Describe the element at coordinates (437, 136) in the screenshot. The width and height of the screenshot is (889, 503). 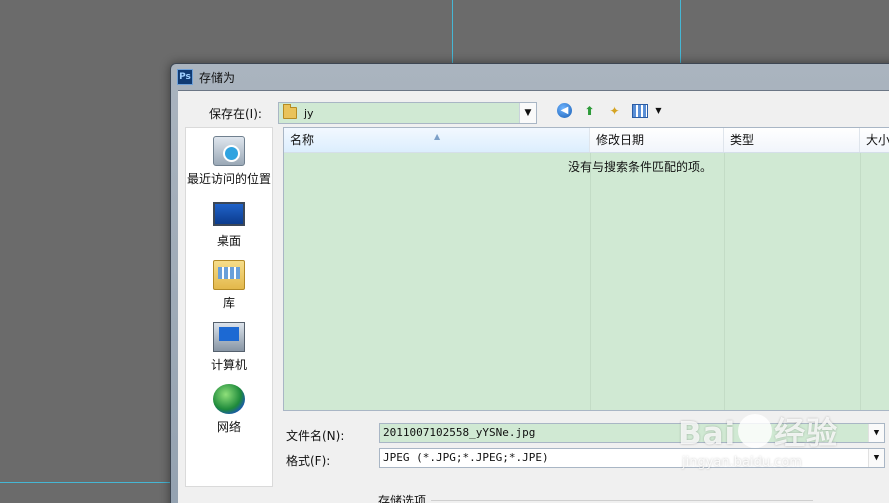
I see `sort-ascending-icon: ▲` at that location.